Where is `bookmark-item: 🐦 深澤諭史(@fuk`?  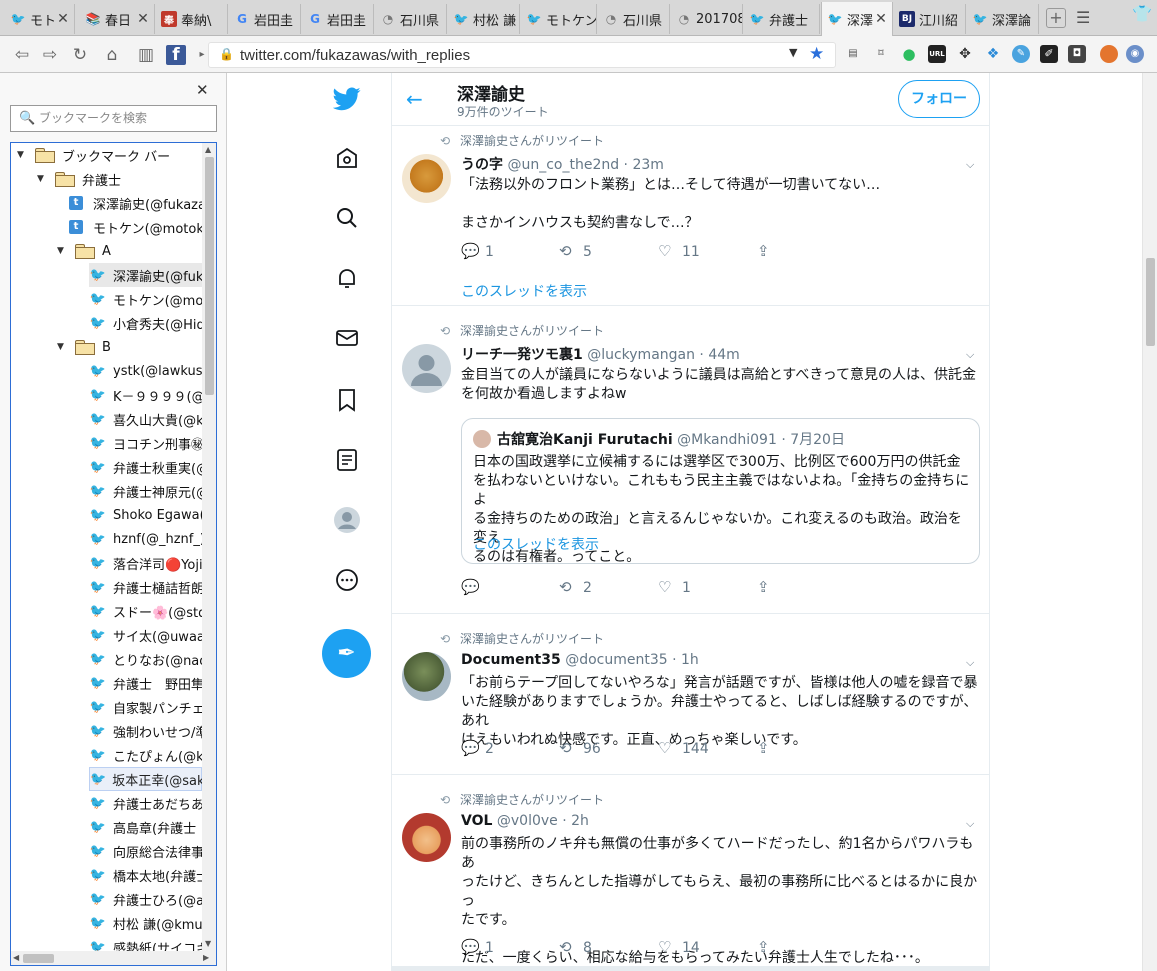
bookmark-item: 🐦 深澤諭史(@fuk is located at coordinates (146, 275).